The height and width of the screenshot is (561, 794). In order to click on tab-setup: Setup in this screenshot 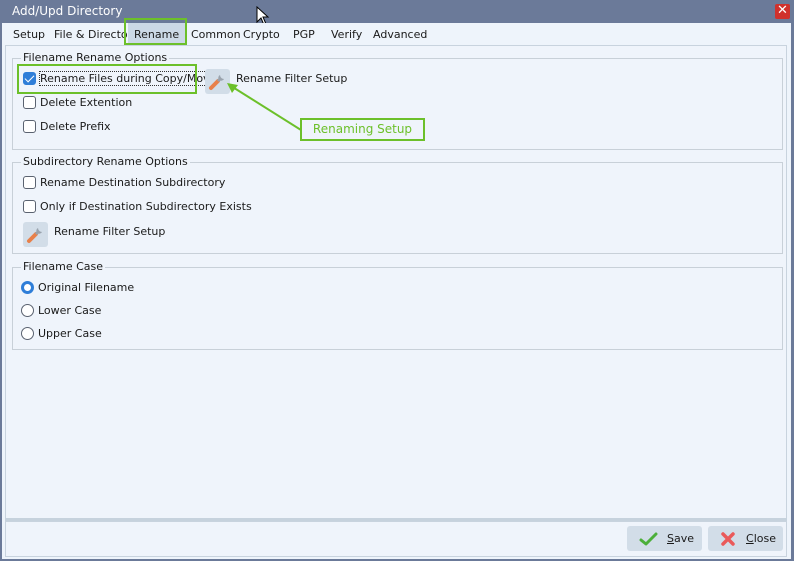, I will do `click(29, 34)`.